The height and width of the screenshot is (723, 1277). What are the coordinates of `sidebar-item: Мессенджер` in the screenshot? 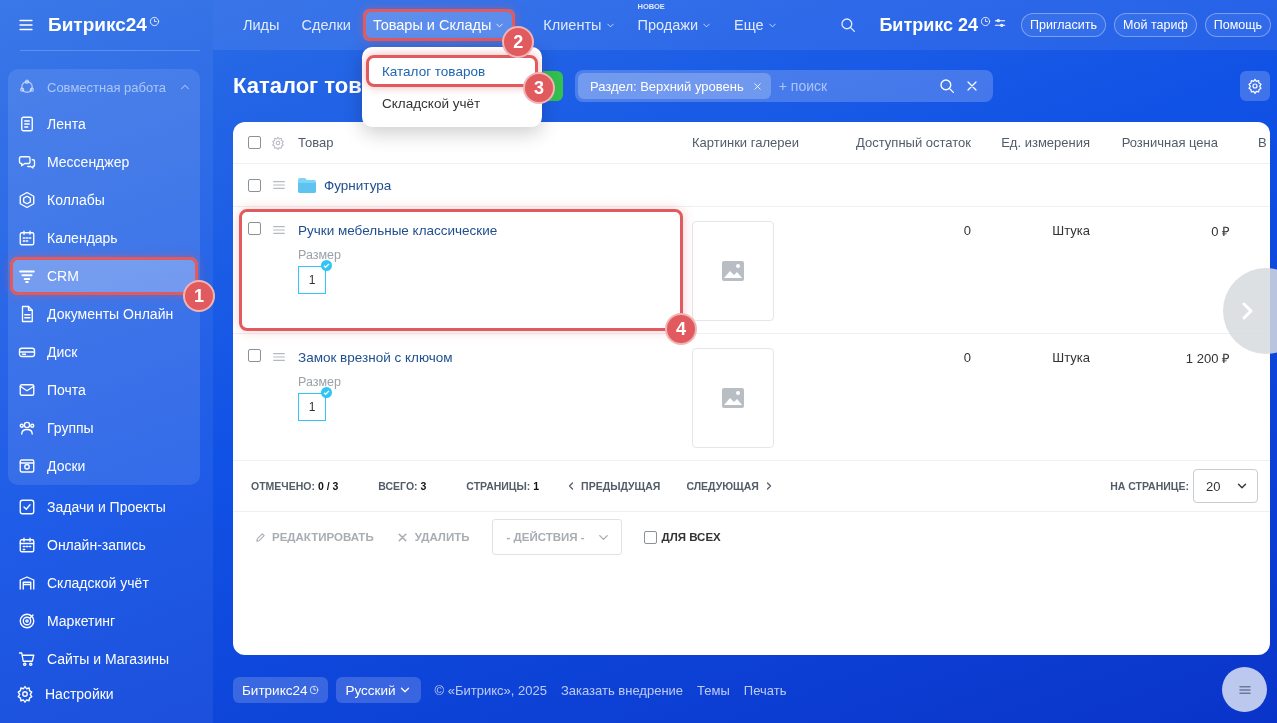 It's located at (70, 162).